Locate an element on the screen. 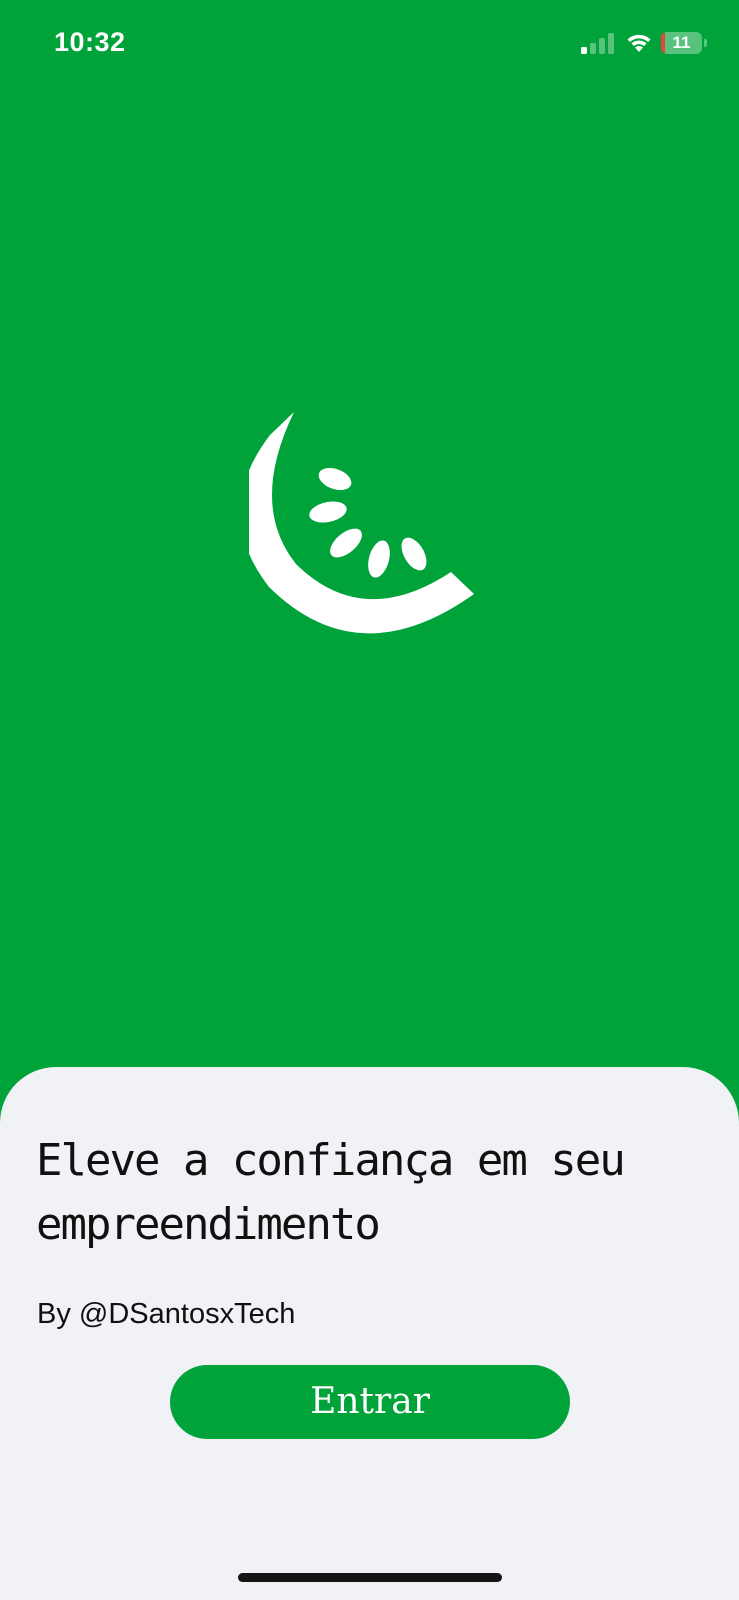 Image resolution: width=739 pixels, height=1600 pixels. status-bar: 10:32 11 is located at coordinates (369, 44).